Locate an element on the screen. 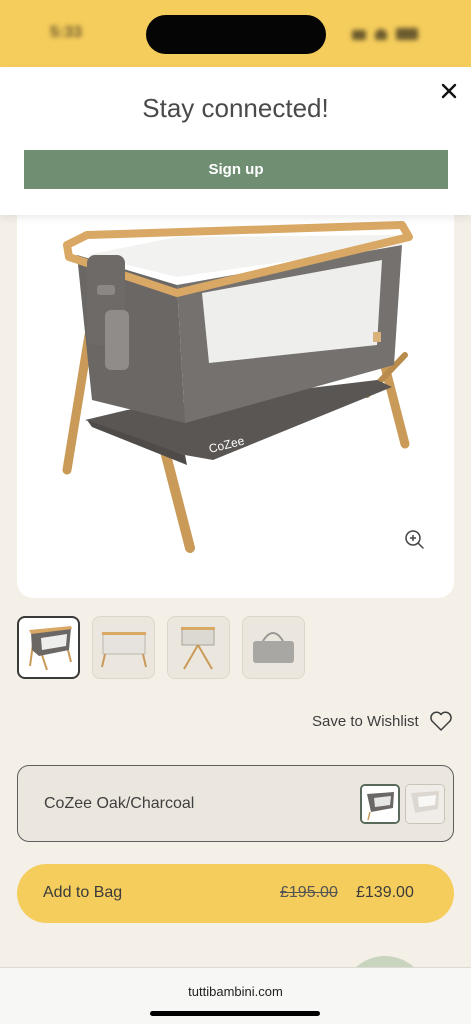  add-to-bag-label: Add to Bag is located at coordinates (83, 892).